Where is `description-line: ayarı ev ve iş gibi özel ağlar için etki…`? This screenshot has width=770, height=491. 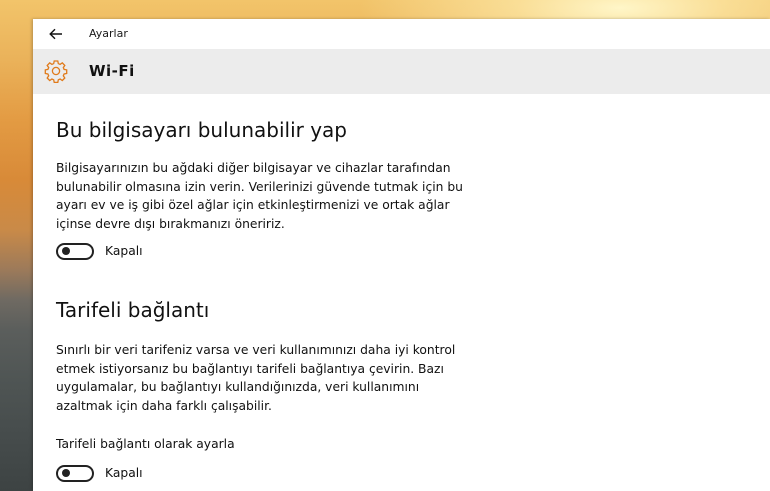 description-line: ayarı ev ve iş gibi özel ağlar için etki… is located at coordinates (253, 205).